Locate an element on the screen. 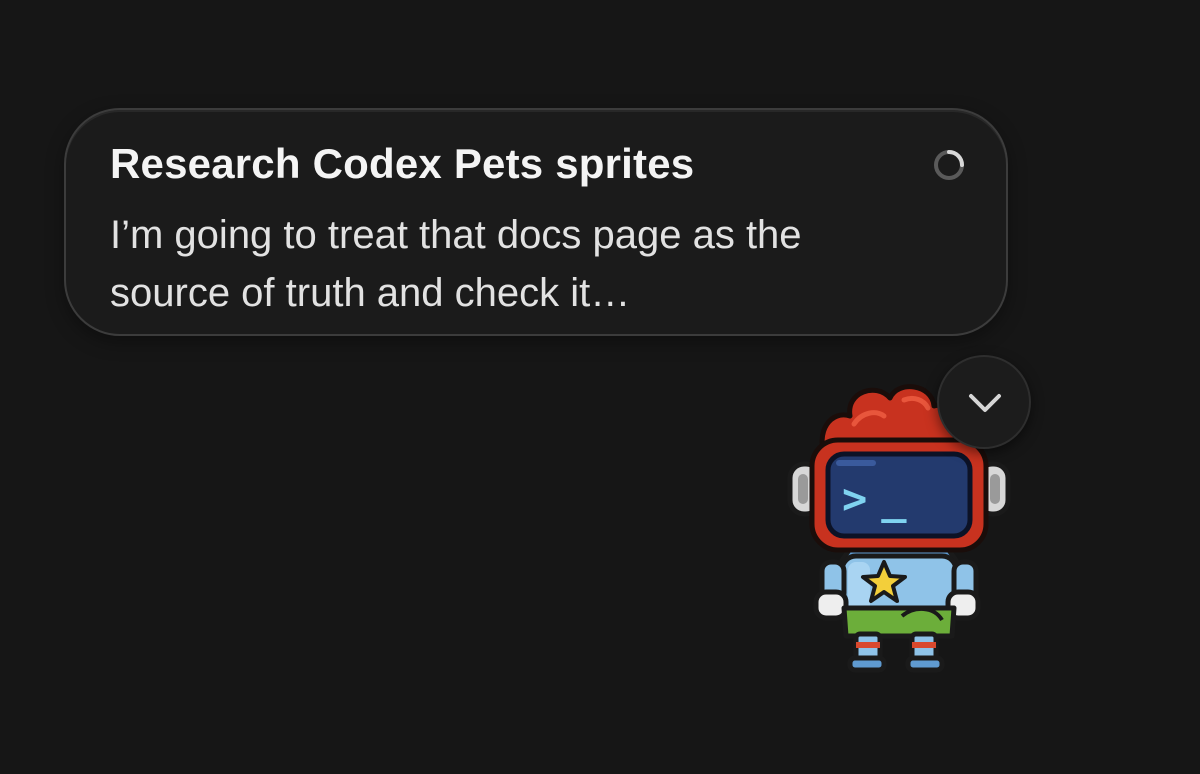 This screenshot has width=1200, height=774. chevron-down-icon is located at coordinates (985, 403).